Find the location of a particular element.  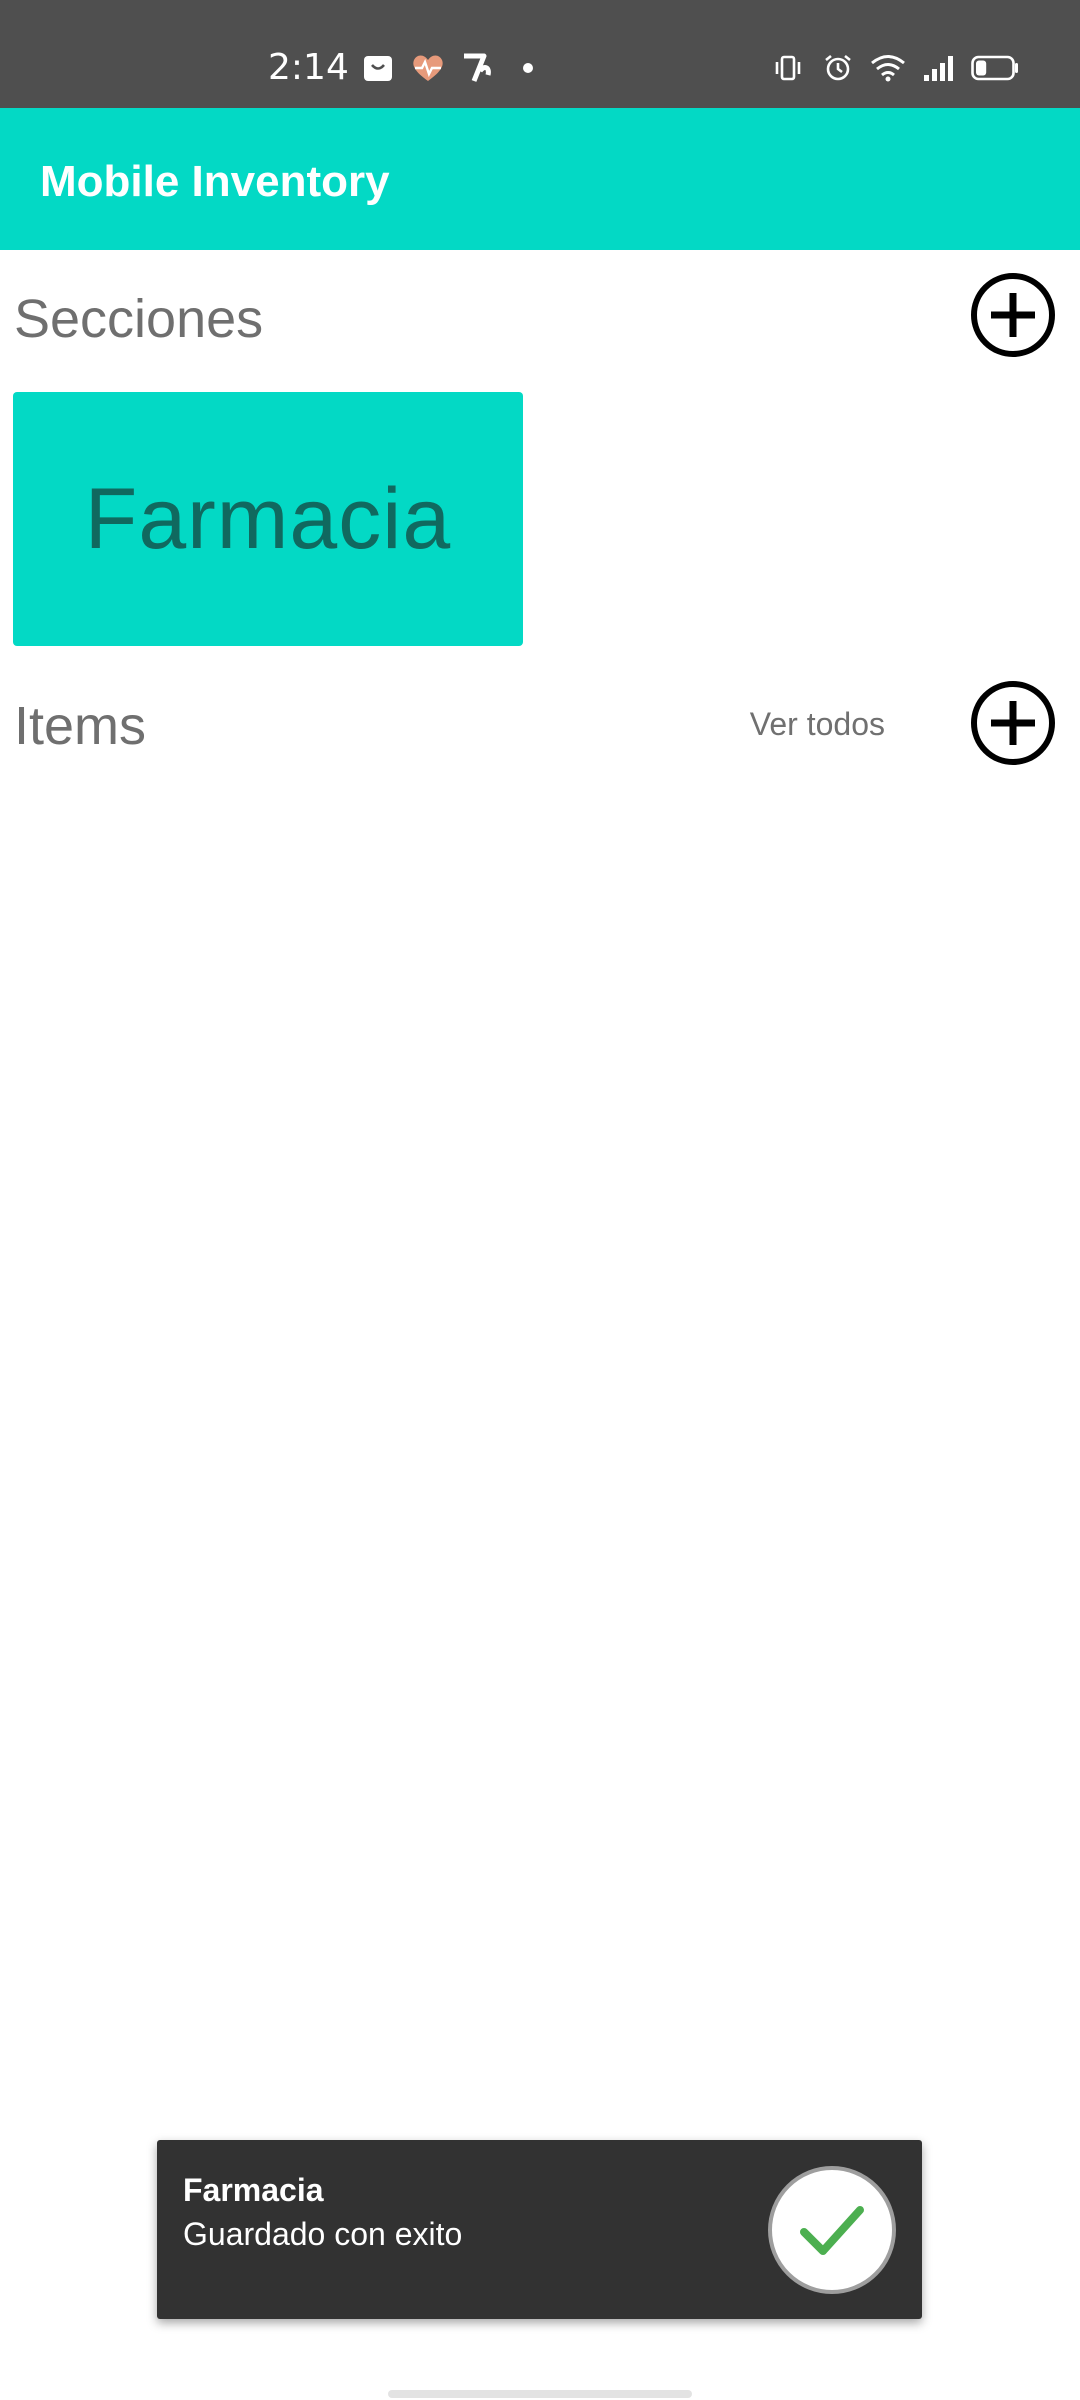

alarm-icon is located at coordinates (838, 68).